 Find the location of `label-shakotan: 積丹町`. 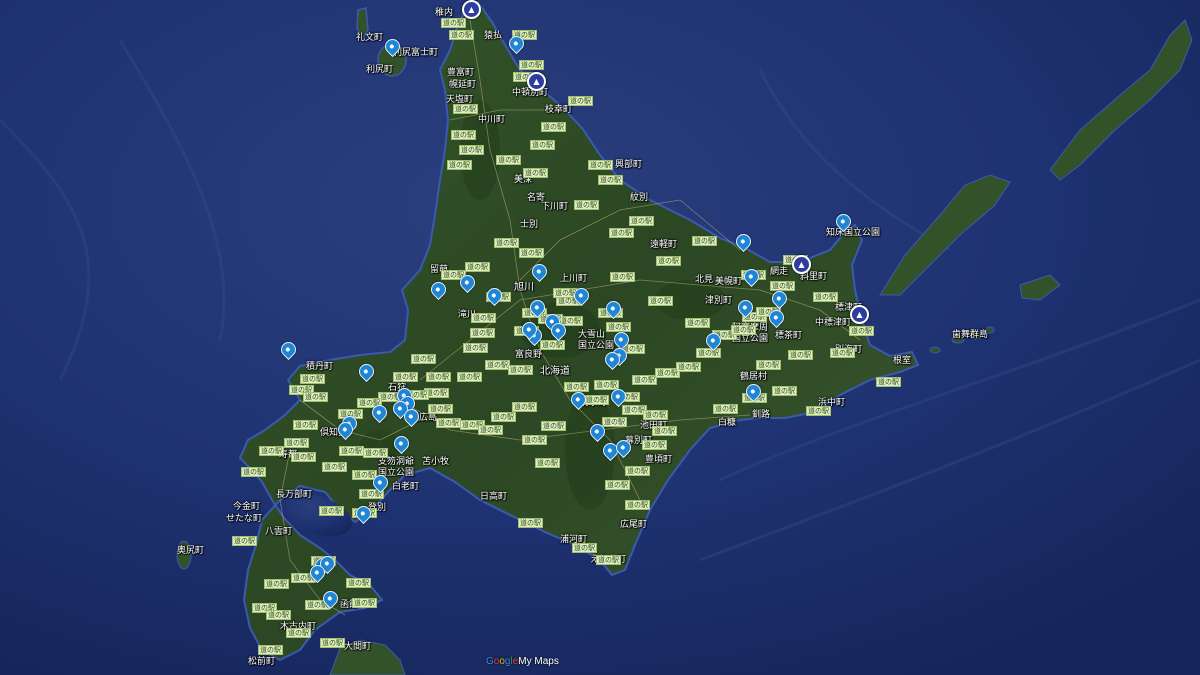

label-shakotan: 積丹町 is located at coordinates (320, 367).